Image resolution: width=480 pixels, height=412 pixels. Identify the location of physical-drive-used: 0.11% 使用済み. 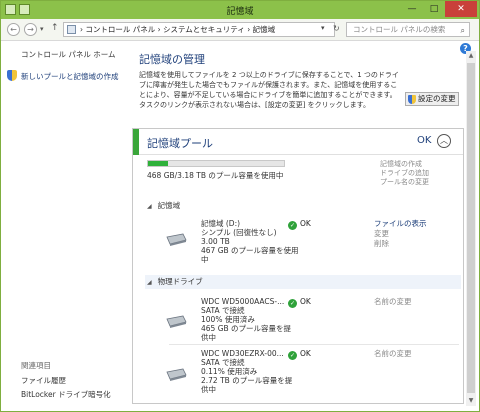
(229, 371).